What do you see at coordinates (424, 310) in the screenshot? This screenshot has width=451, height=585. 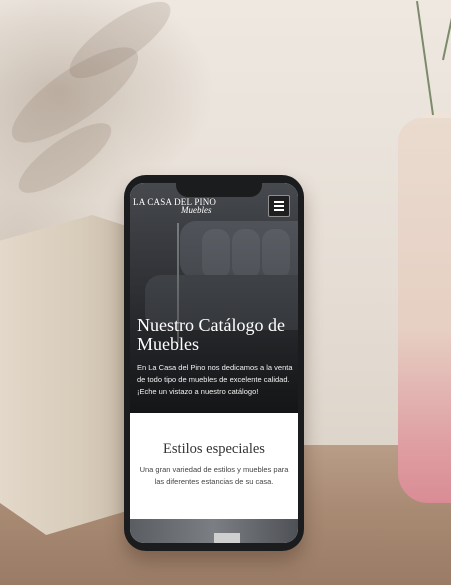 I see `vase` at bounding box center [424, 310].